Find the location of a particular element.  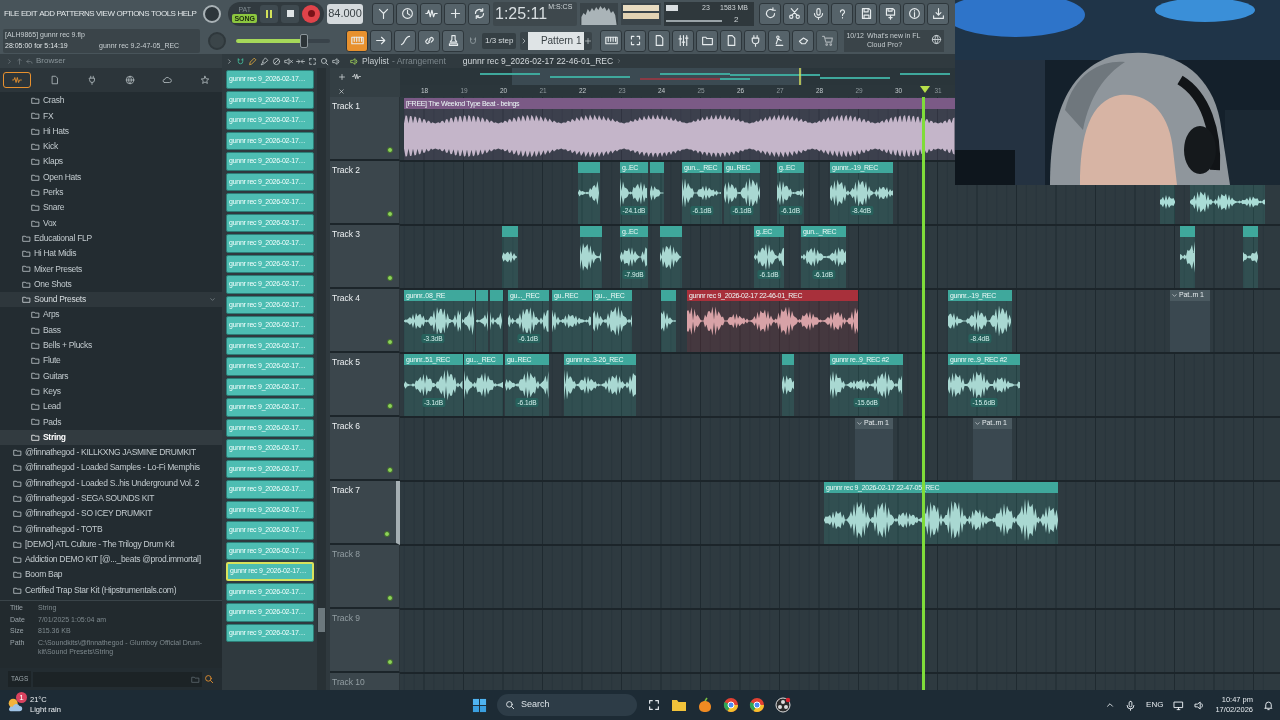

menu-item: HELP is located at coordinates (187, 13).